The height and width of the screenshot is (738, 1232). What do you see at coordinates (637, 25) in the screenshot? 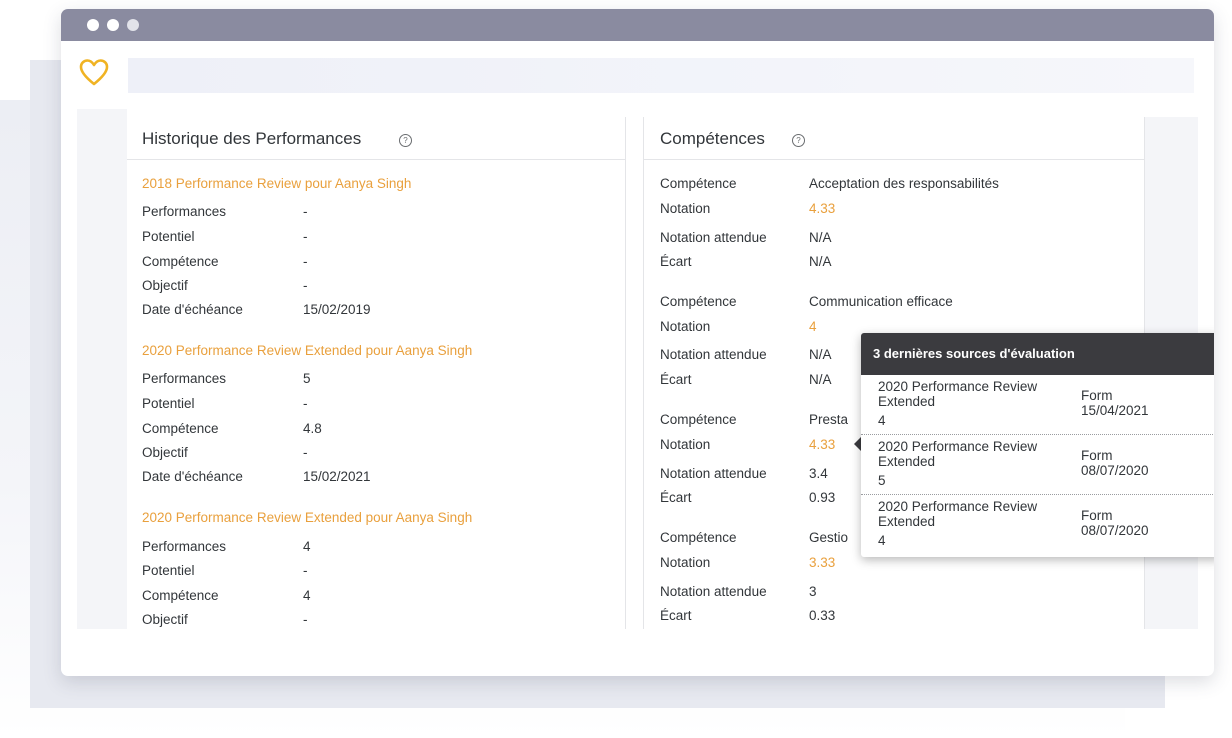
I see `window-titlebar` at bounding box center [637, 25].